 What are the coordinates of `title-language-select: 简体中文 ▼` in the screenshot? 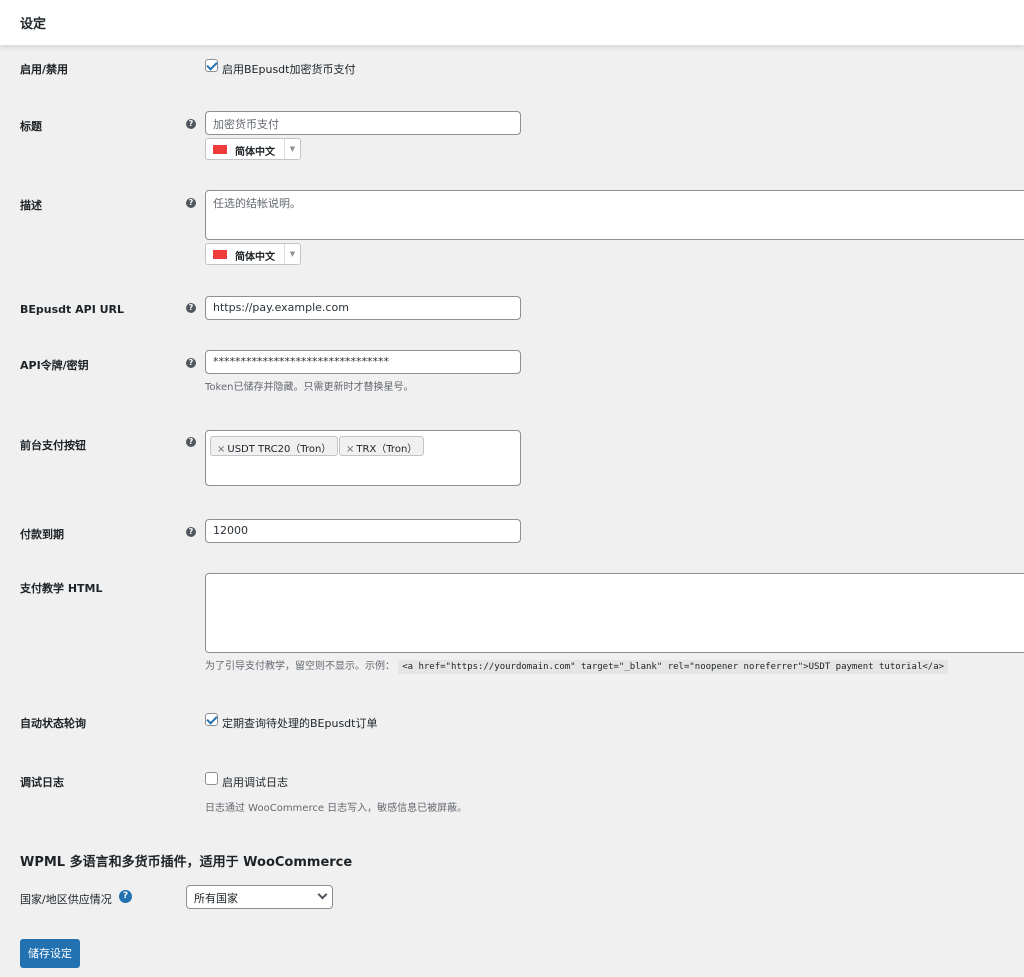 It's located at (253, 149).